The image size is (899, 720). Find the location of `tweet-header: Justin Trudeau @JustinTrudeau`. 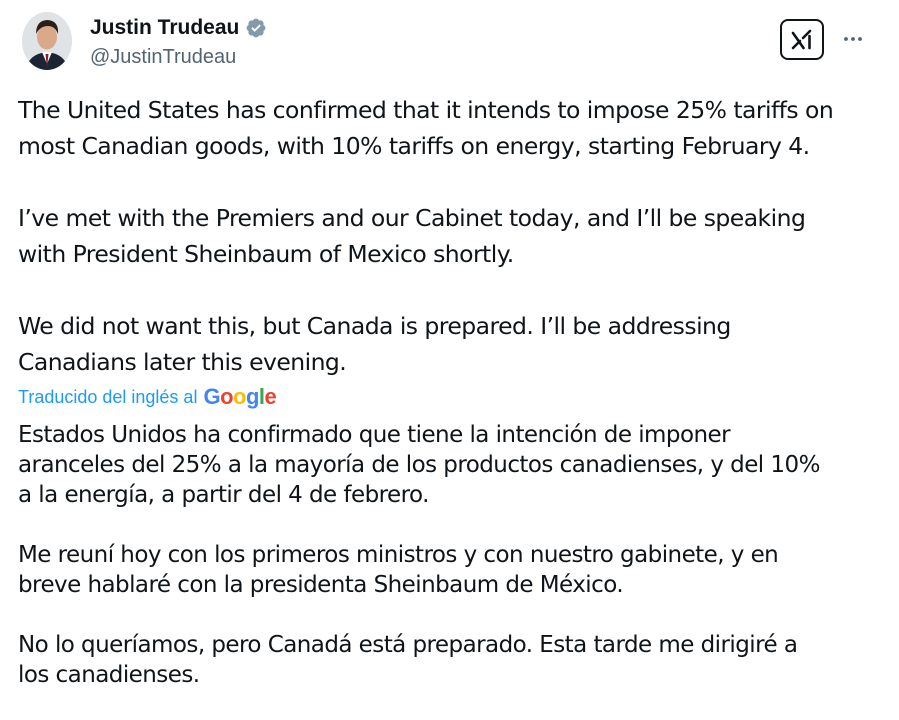

tweet-header: Justin Trudeau @JustinTrudeau is located at coordinates (452, 43).